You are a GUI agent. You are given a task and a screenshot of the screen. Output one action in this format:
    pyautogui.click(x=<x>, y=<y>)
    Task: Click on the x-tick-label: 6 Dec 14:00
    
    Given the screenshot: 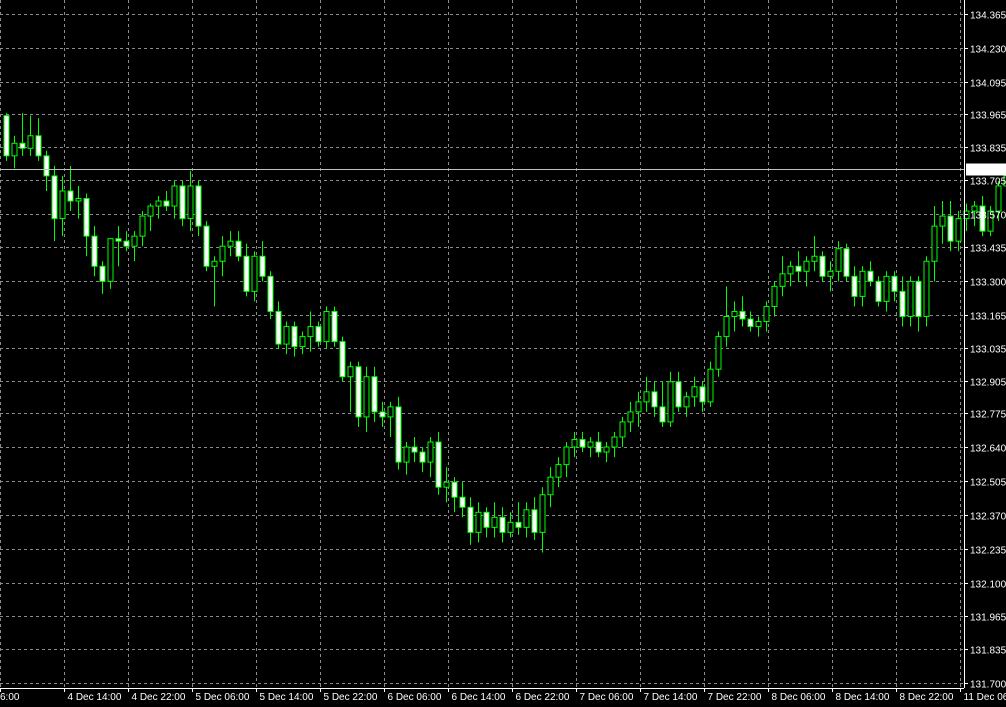 What is the action you would take?
    pyautogui.click(x=479, y=697)
    